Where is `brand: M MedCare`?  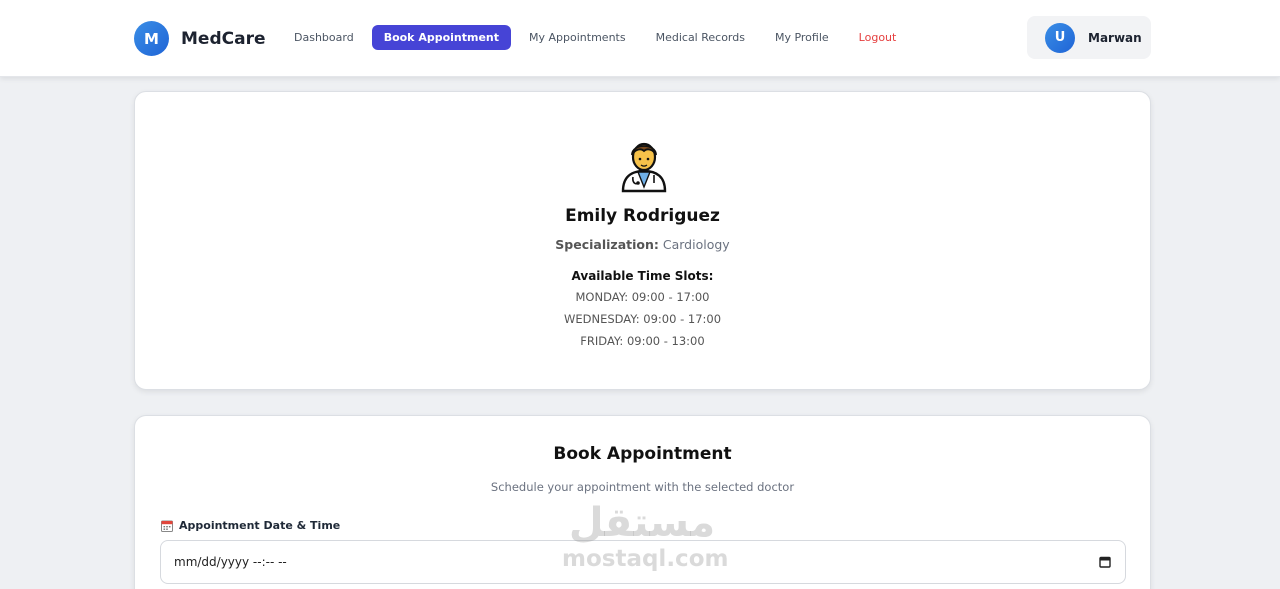
brand: M MedCare is located at coordinates (199, 38).